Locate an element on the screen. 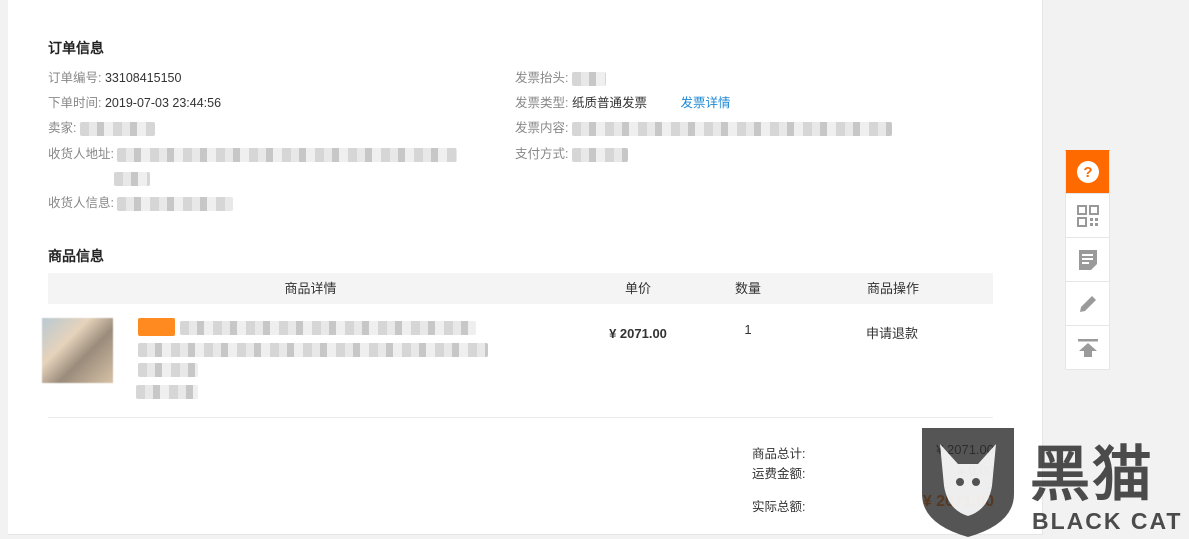  qrcode-button is located at coordinates (1087, 216).